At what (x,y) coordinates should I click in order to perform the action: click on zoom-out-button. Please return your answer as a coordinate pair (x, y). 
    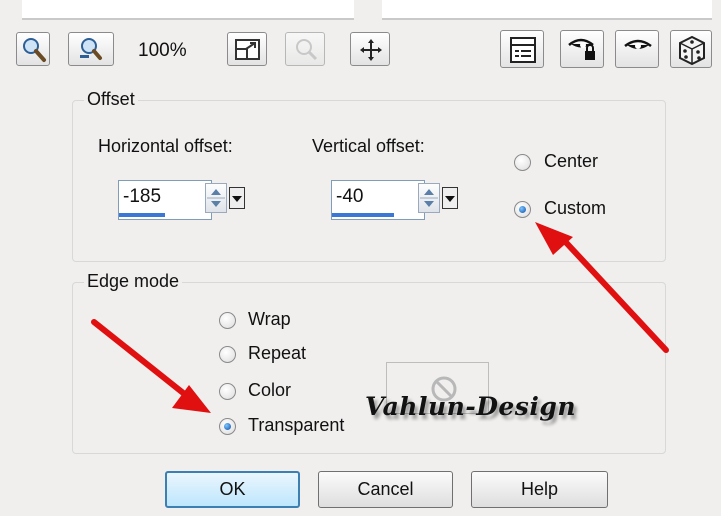
    Looking at the image, I should click on (91, 49).